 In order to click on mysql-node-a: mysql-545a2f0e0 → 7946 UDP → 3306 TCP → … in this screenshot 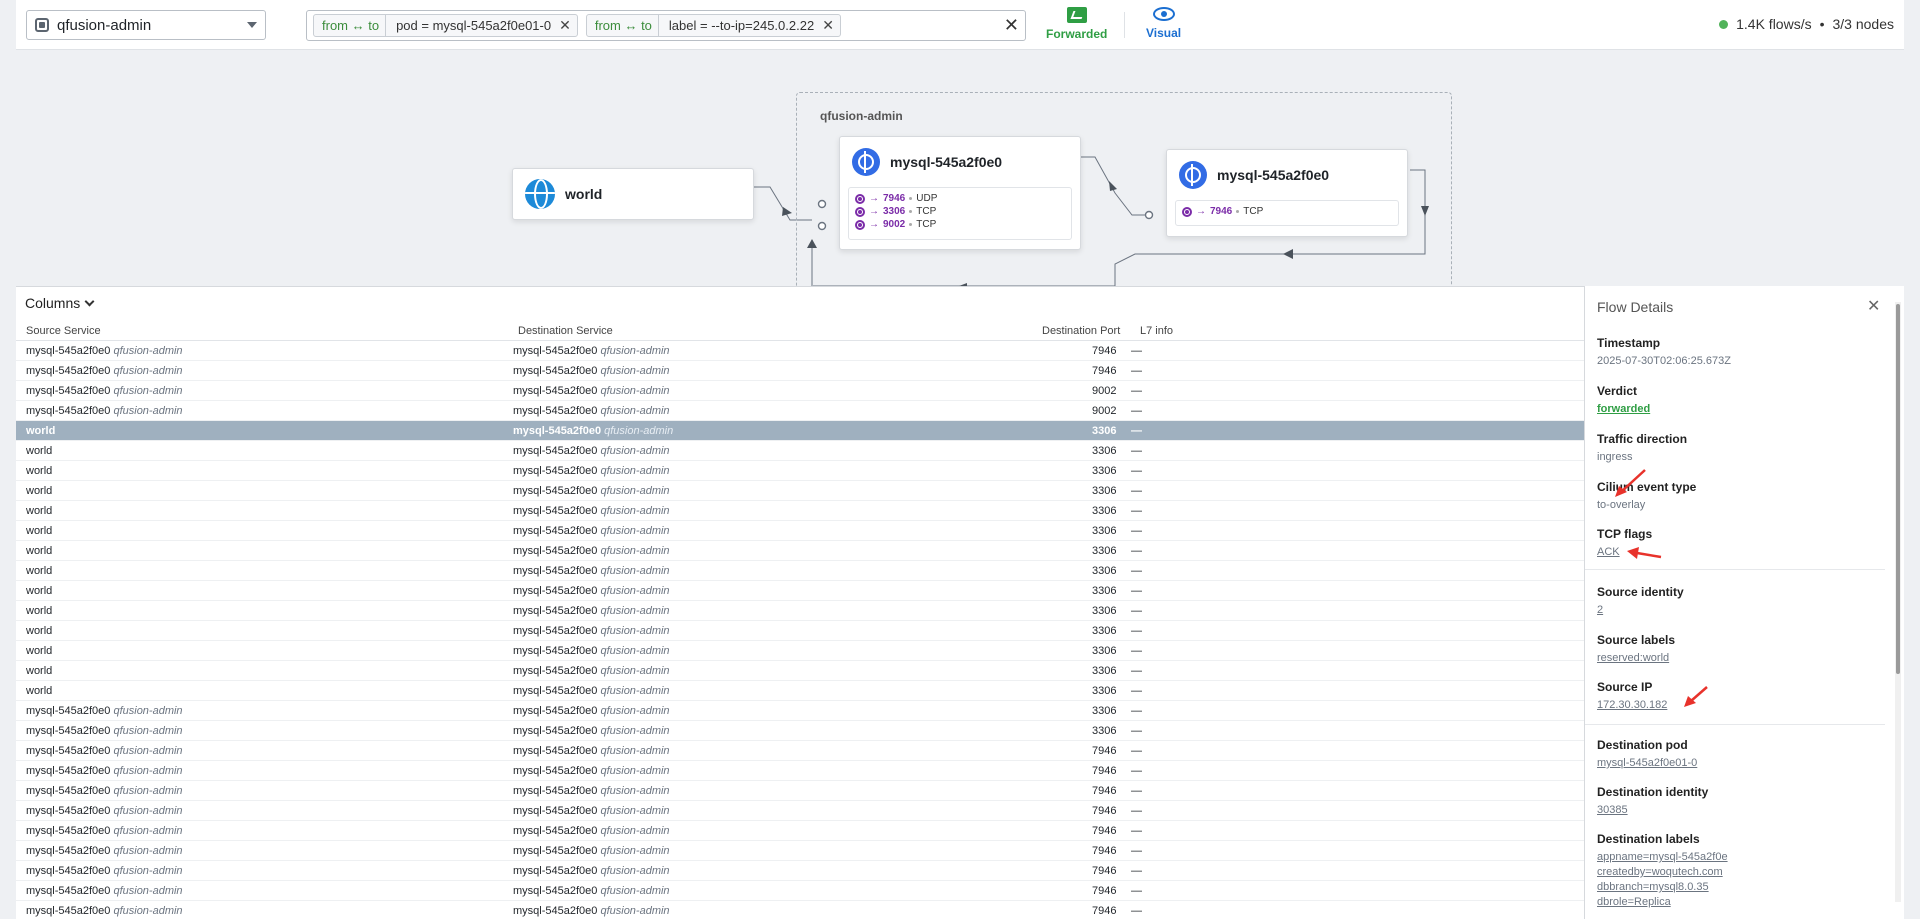, I will do `click(960, 193)`.